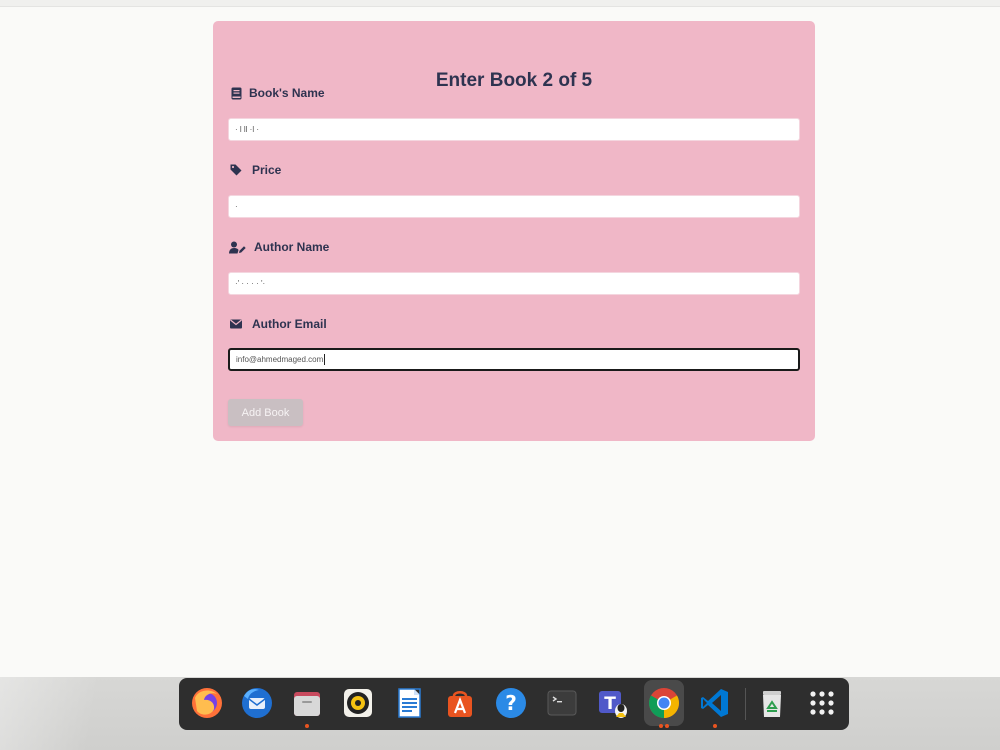 Image resolution: width=1000 pixels, height=750 pixels. I want to click on user-edit-icon, so click(237, 247).